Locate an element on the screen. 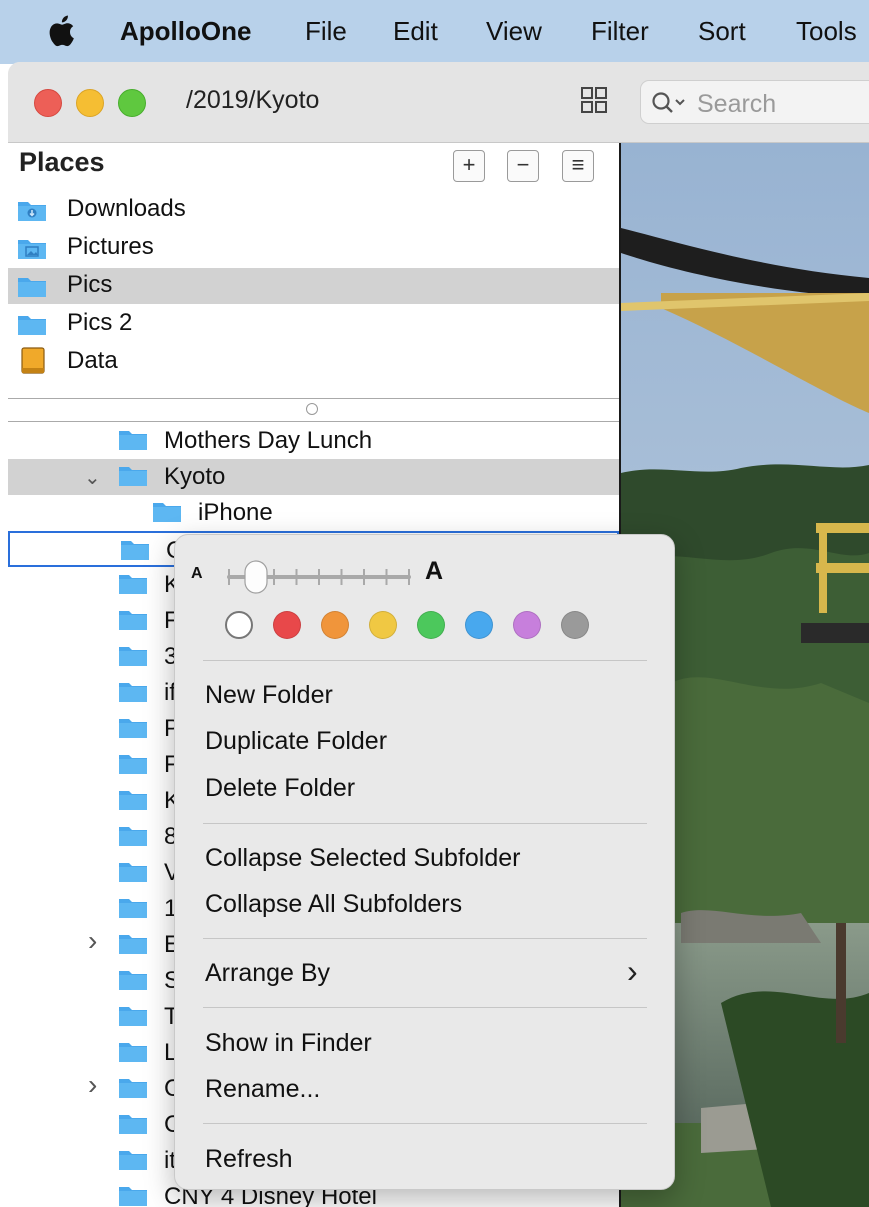 This screenshot has width=869, height=1207. place-item-pictures: Pictures is located at coordinates (313, 248).